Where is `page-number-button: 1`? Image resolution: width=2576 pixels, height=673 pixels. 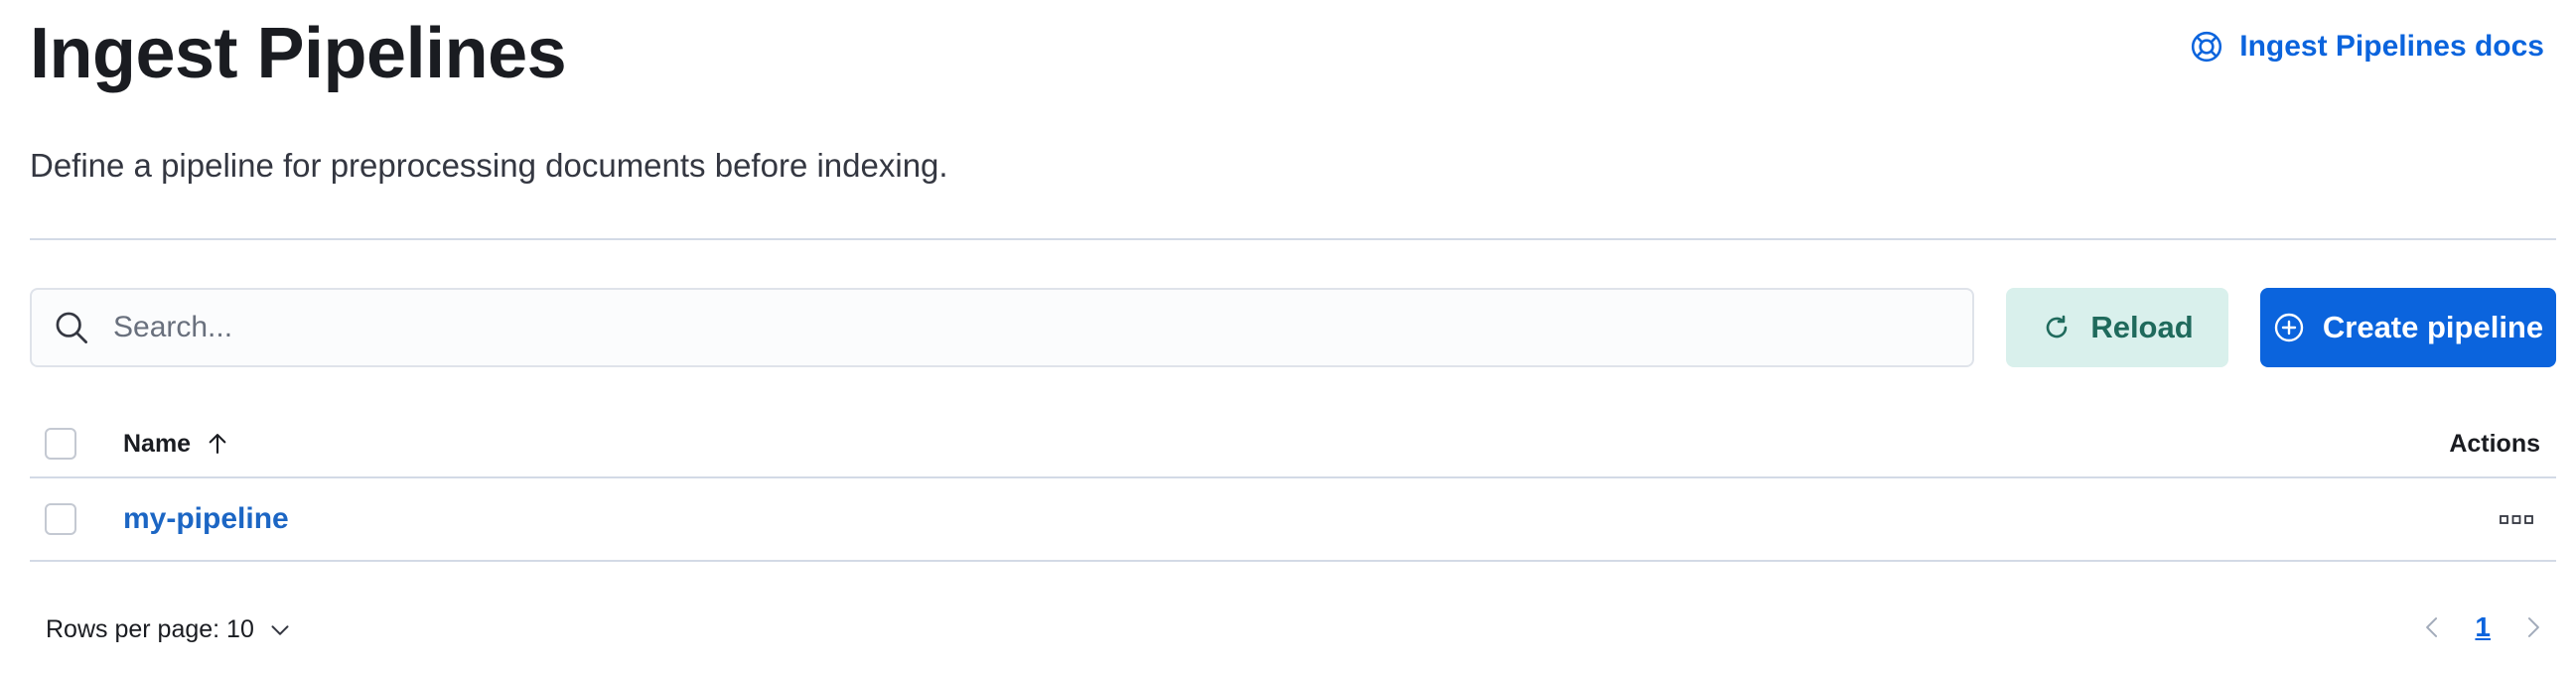
page-number-button: 1 is located at coordinates (2483, 627).